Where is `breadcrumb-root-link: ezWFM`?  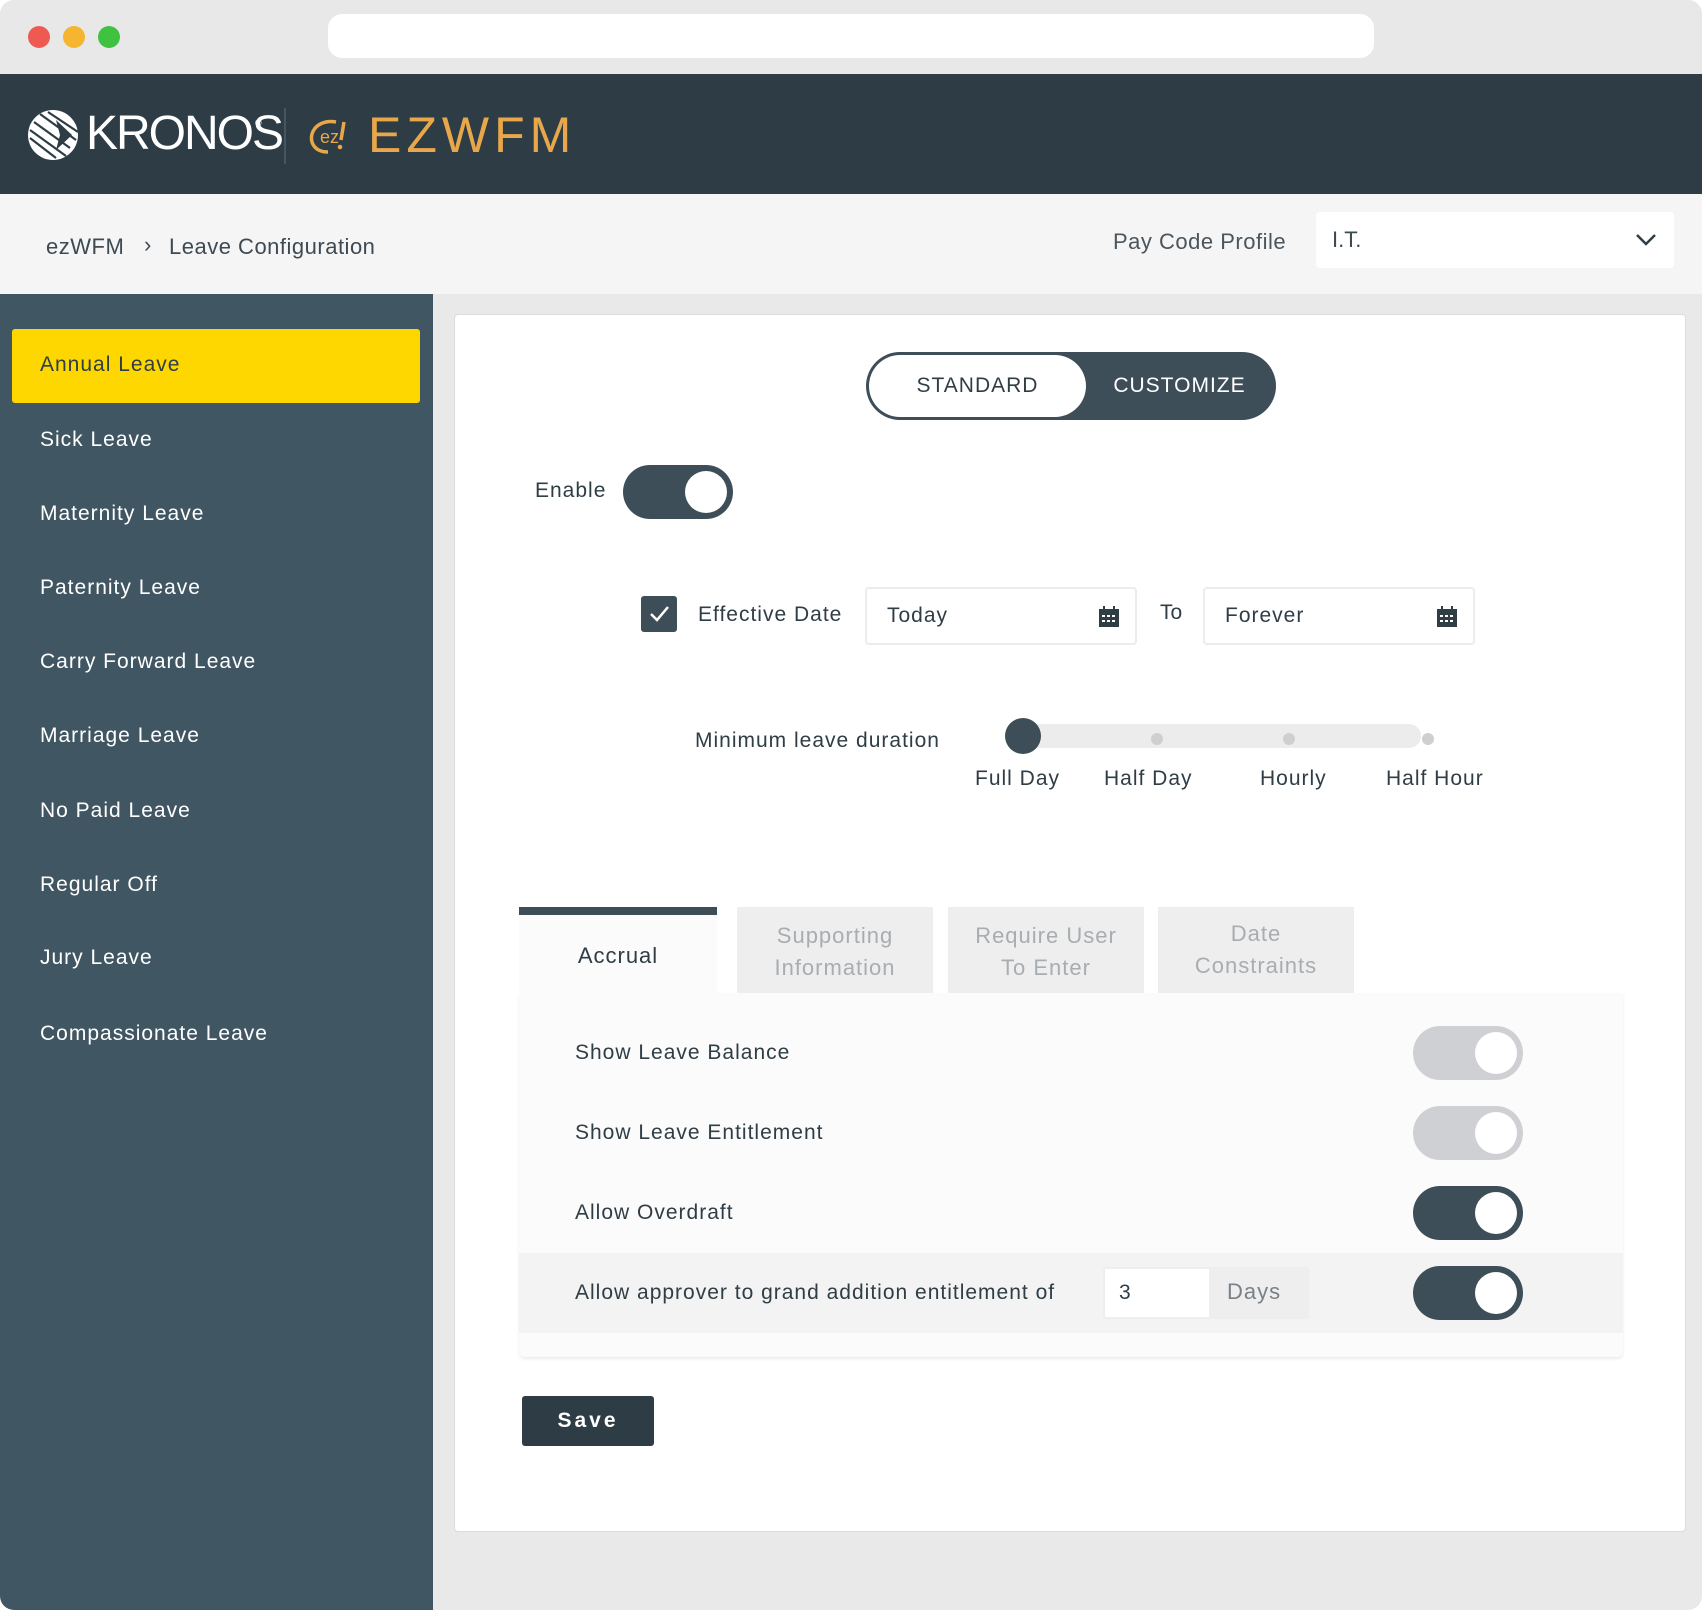 breadcrumb-root-link: ezWFM is located at coordinates (85, 247).